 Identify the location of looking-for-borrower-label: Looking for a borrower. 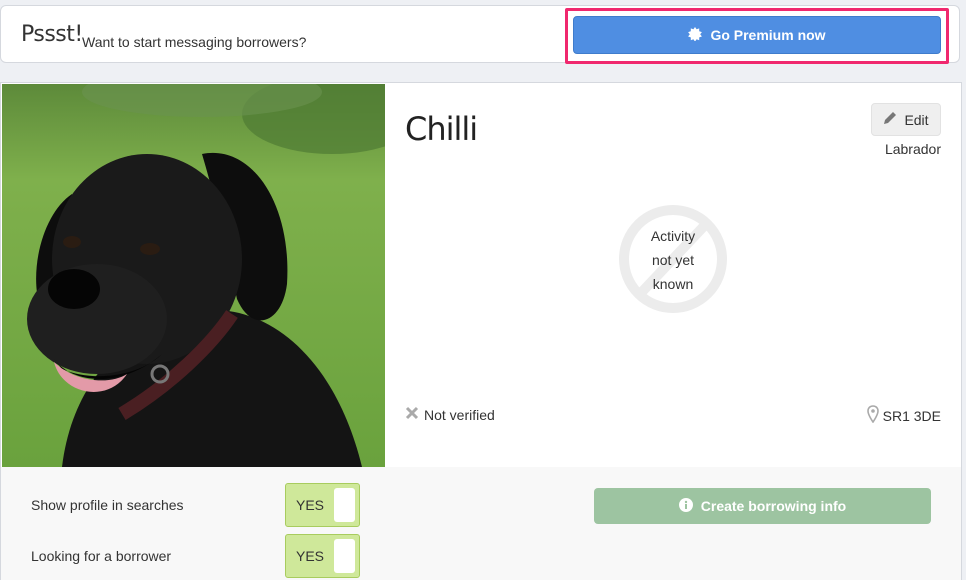
(101, 556).